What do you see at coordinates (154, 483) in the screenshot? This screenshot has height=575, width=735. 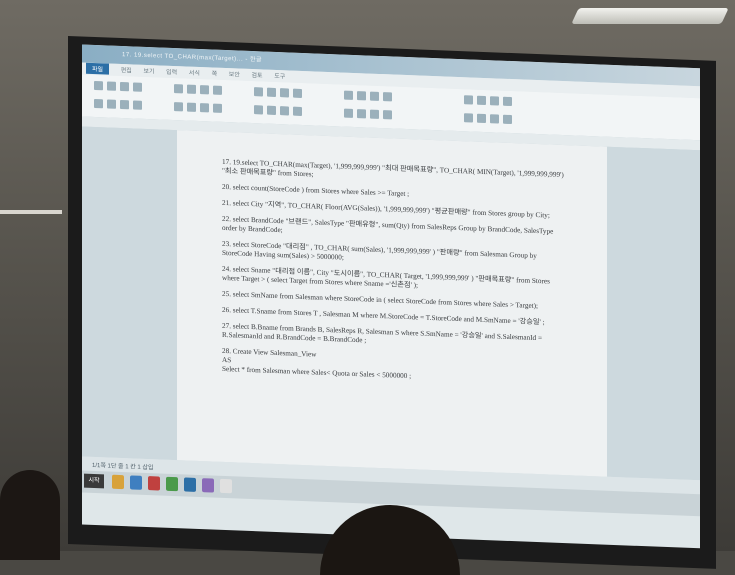 I see `media-icon` at bounding box center [154, 483].